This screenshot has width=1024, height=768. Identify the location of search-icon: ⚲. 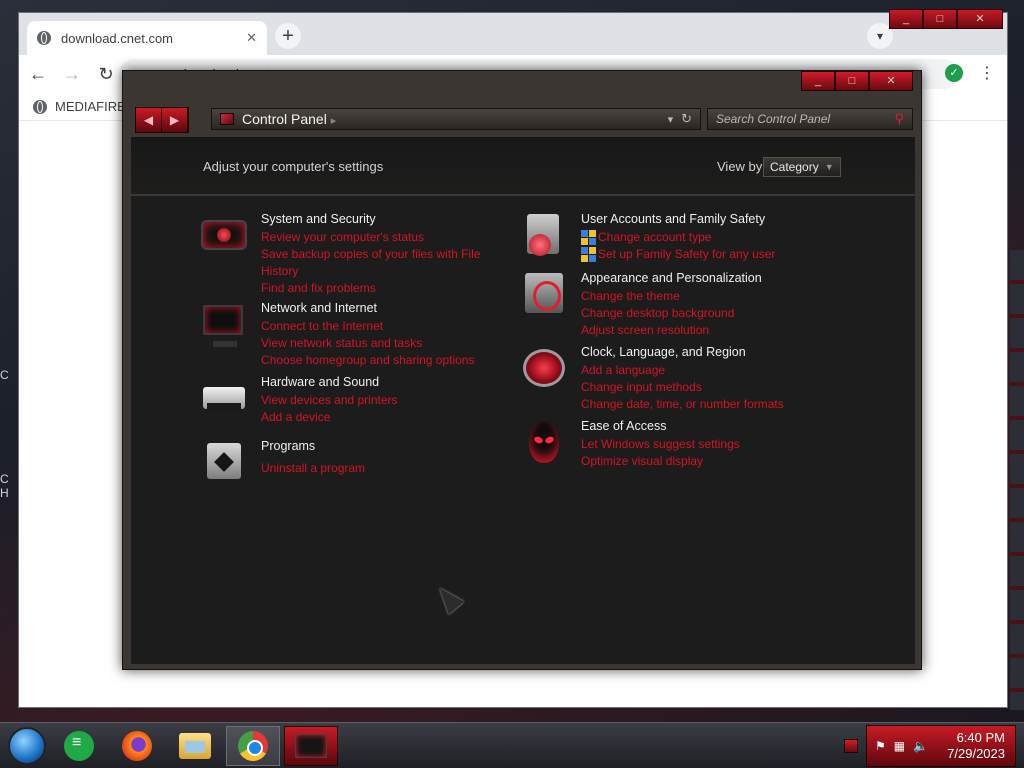
(899, 119).